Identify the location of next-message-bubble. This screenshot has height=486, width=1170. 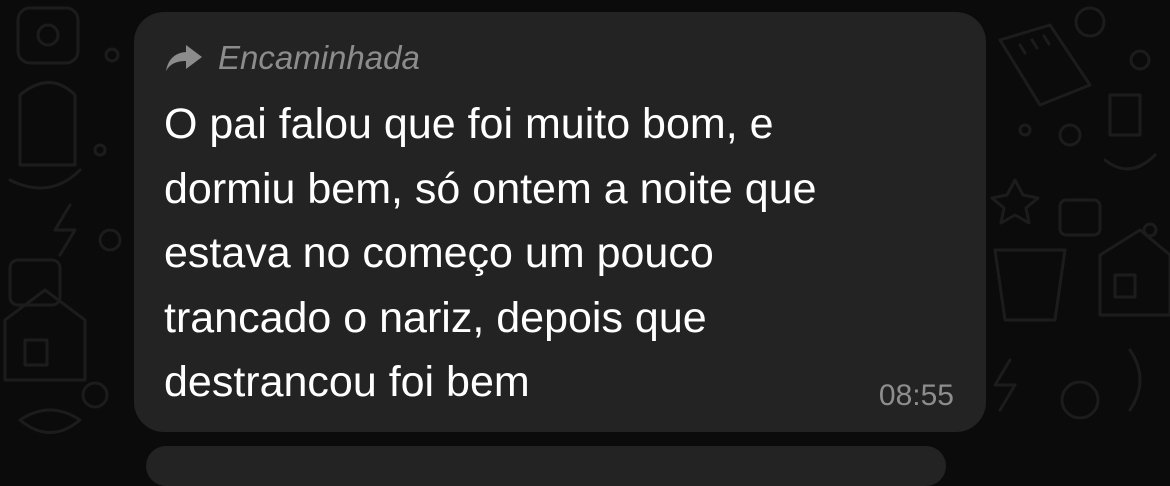
(546, 466).